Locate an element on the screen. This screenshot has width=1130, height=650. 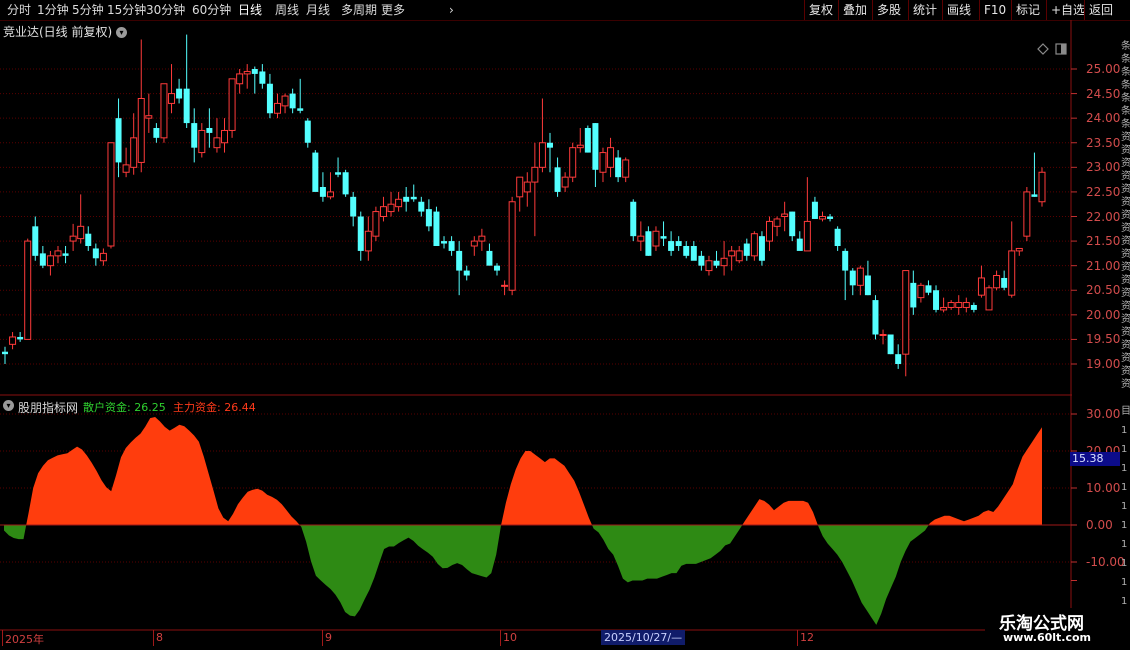
indicator-axis-label: 10.00 is located at coordinates (1103, 488).